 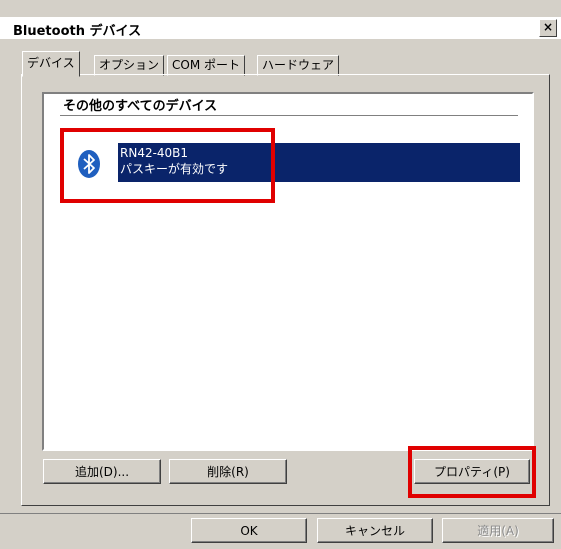 What do you see at coordinates (375, 530) in the screenshot?
I see `cancel-button: キャンセル` at bounding box center [375, 530].